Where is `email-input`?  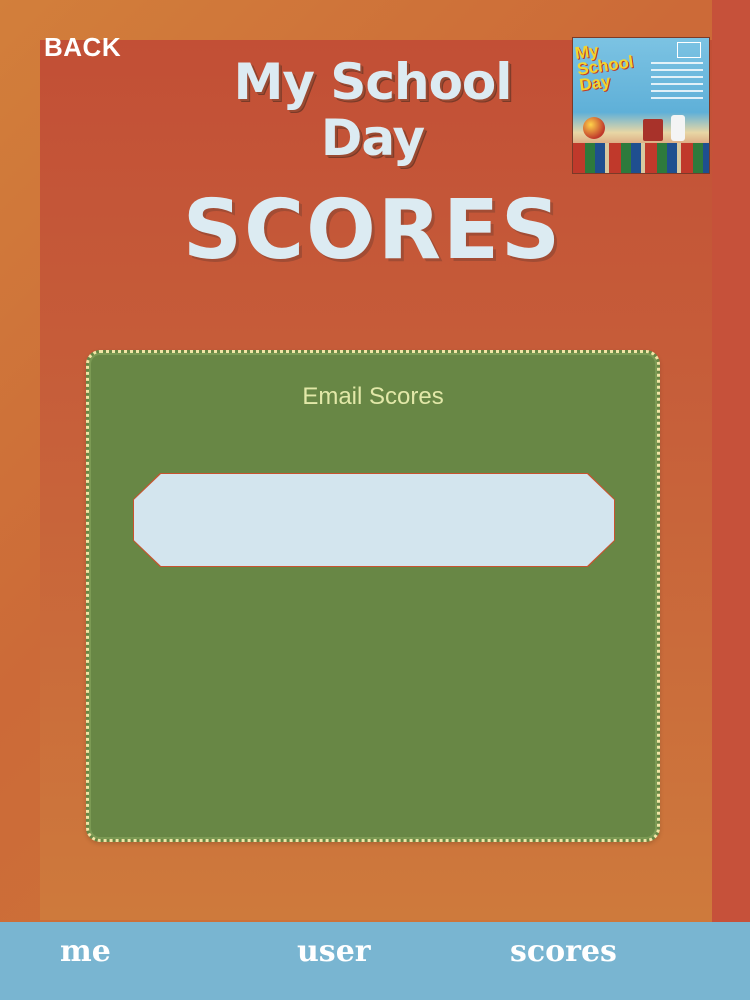
email-input is located at coordinates (374, 520).